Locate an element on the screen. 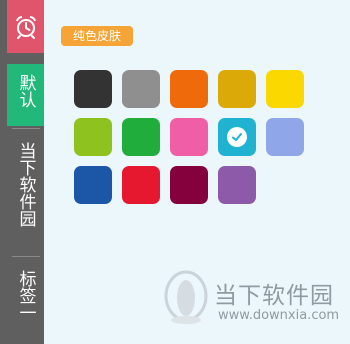 The image size is (350, 344). solid-skin-category-tag: 纯色皮肤 is located at coordinates (97, 36).